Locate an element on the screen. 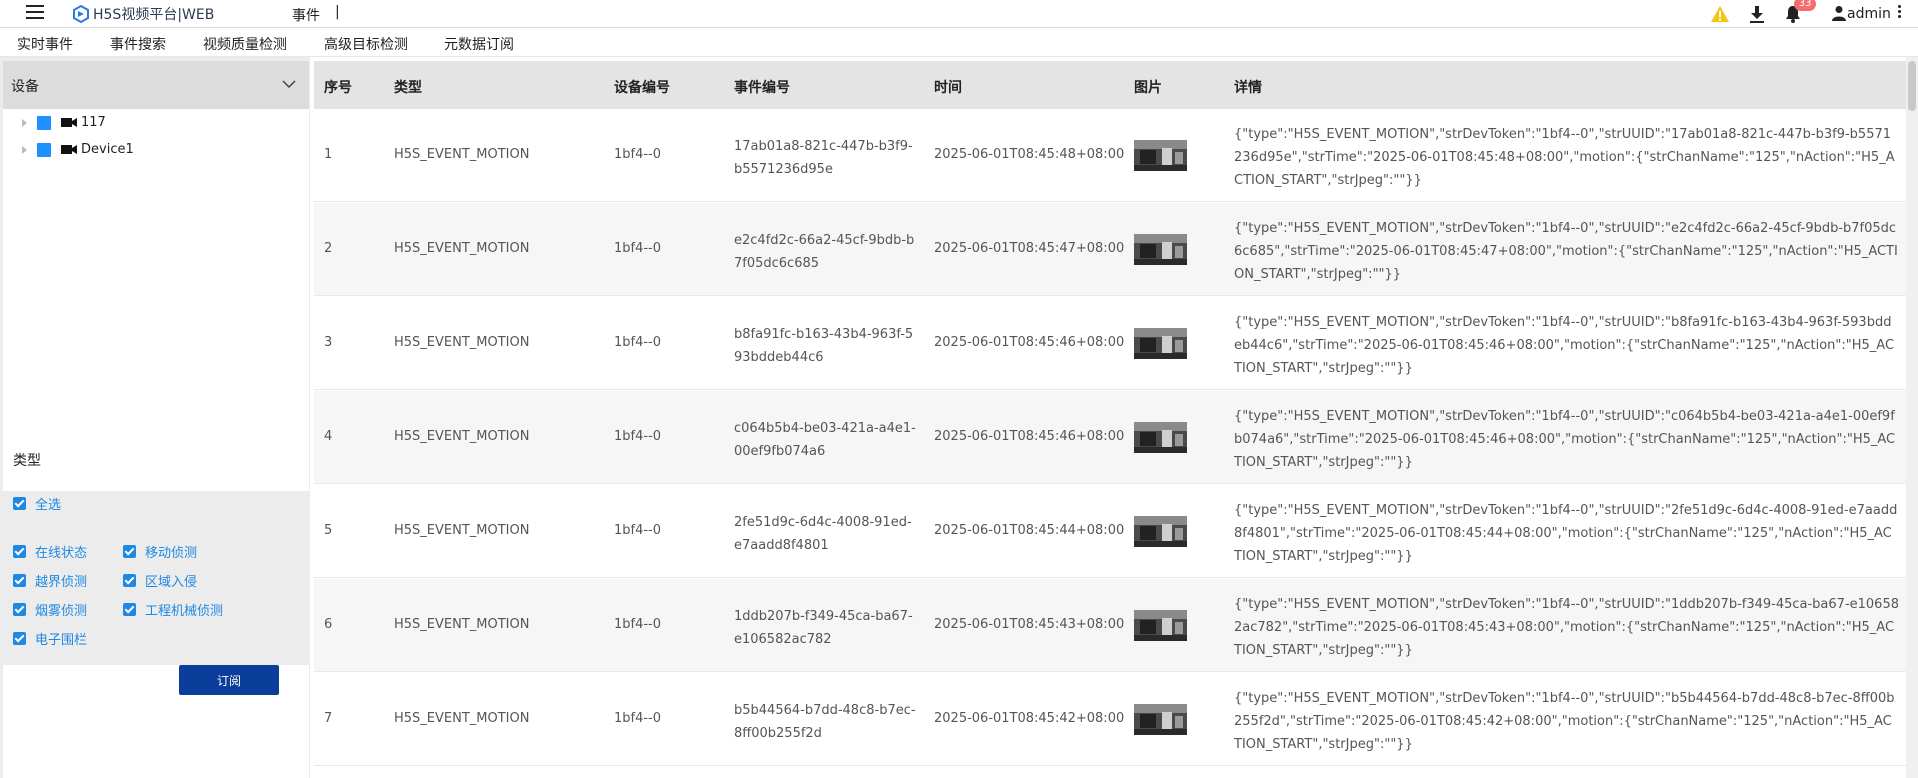 This screenshot has width=1918, height=778. page-title: 事件 is located at coordinates (306, 16).